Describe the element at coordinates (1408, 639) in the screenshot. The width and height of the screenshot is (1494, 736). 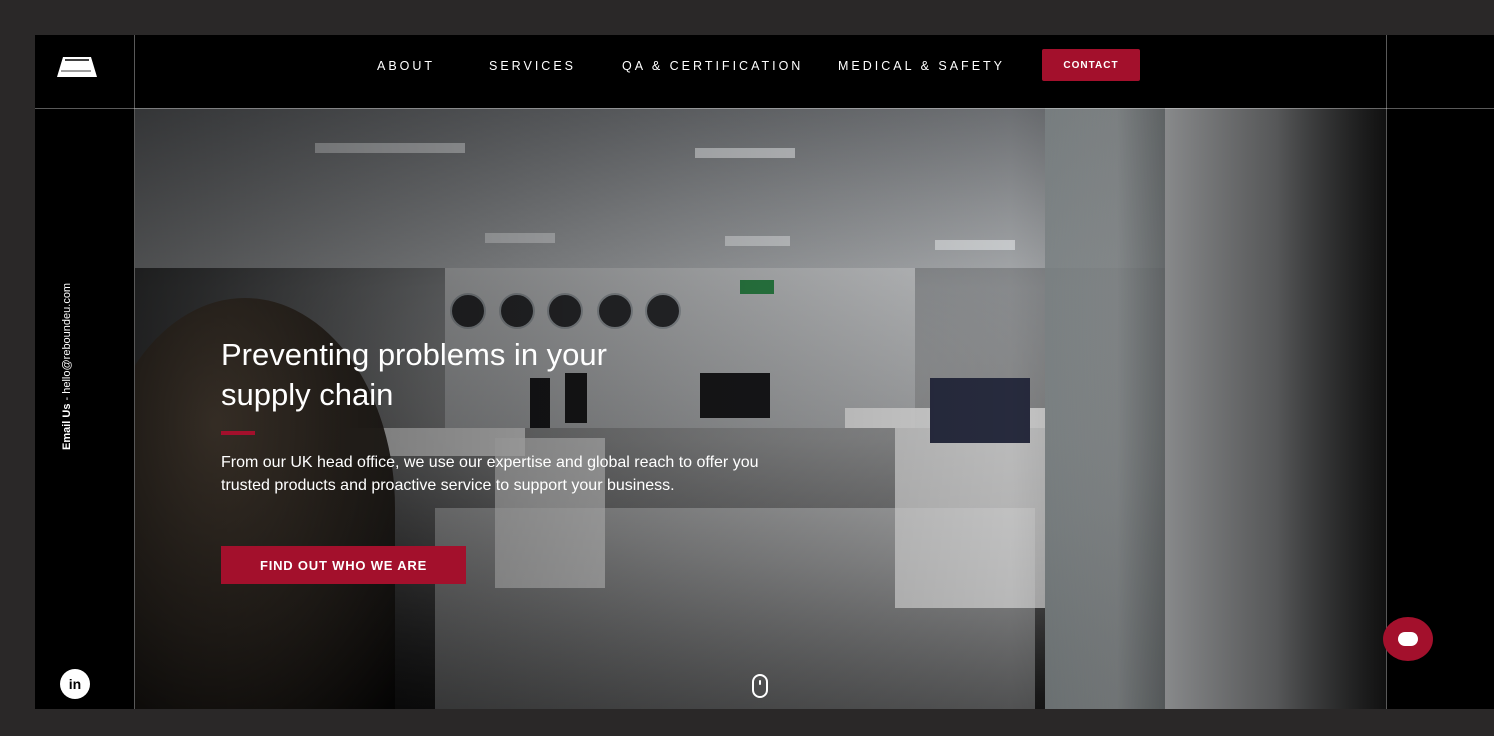
I see `chat-bubble-icon` at that location.